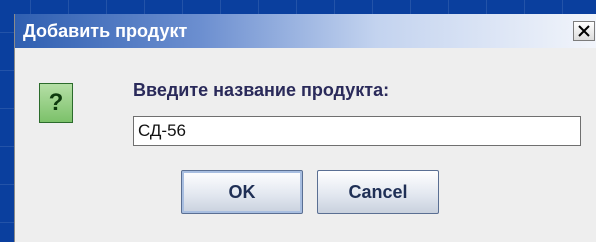 This screenshot has width=596, height=242. I want to click on question-icon: ?, so click(56, 103).